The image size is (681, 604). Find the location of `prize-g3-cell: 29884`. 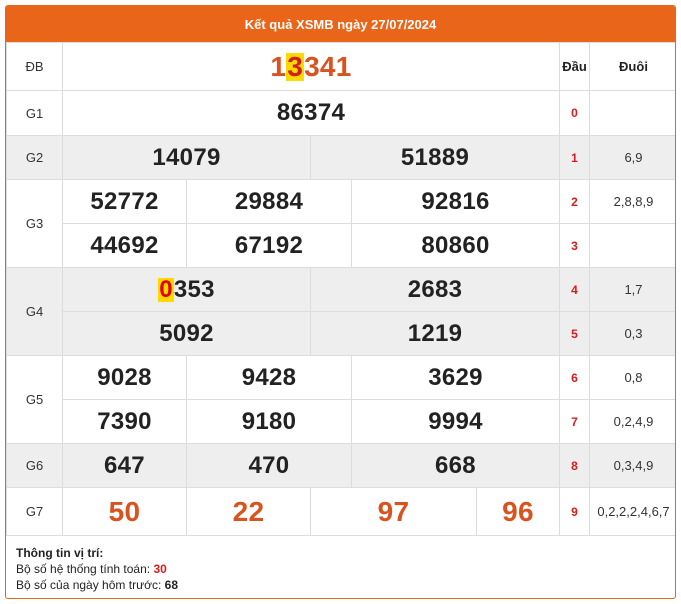

prize-g3-cell: 29884 is located at coordinates (269, 201).